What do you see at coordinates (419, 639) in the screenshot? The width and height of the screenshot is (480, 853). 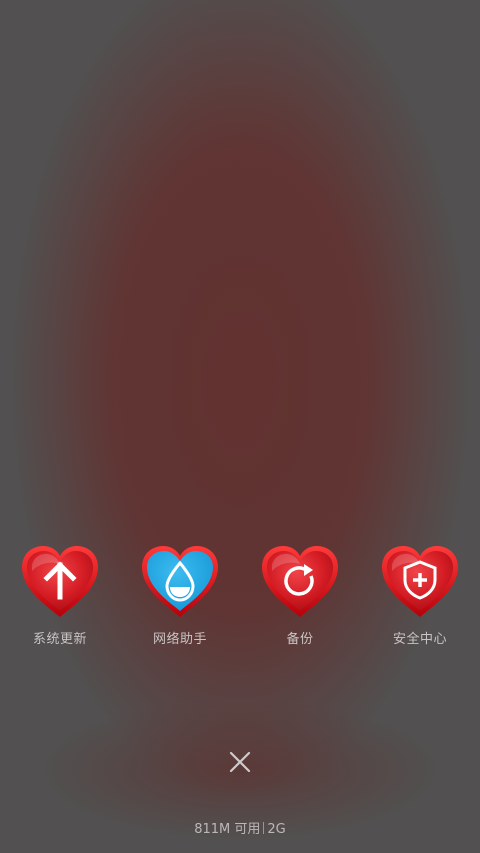 I see `shortcut-label: 安全中心` at bounding box center [419, 639].